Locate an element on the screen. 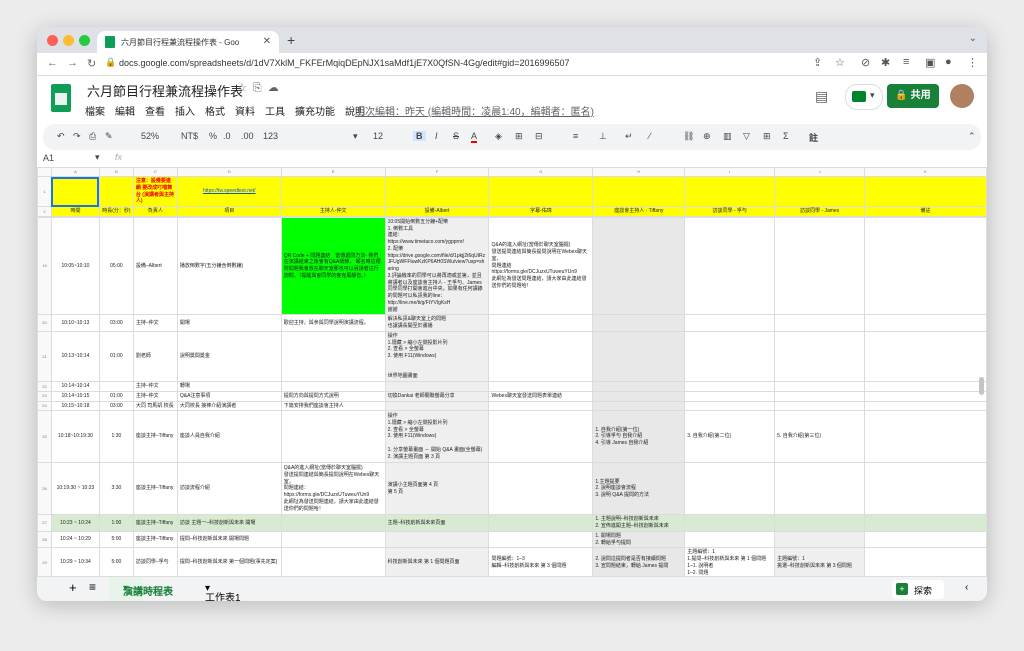 The width and height of the screenshot is (1024, 651). all-sheets-button: ≡ is located at coordinates (92, 587).